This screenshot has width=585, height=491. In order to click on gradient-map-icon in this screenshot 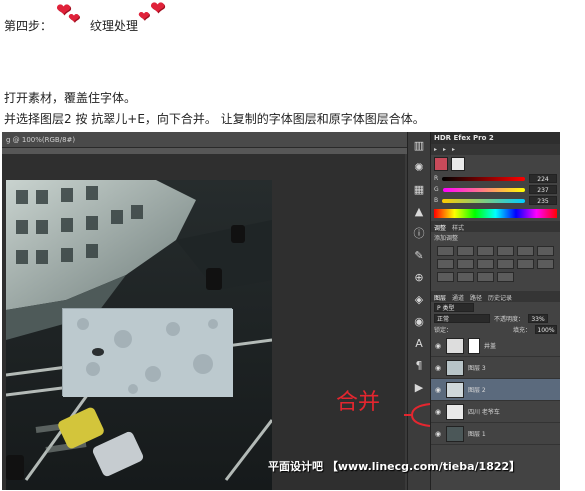, I will do `click(485, 277)`.